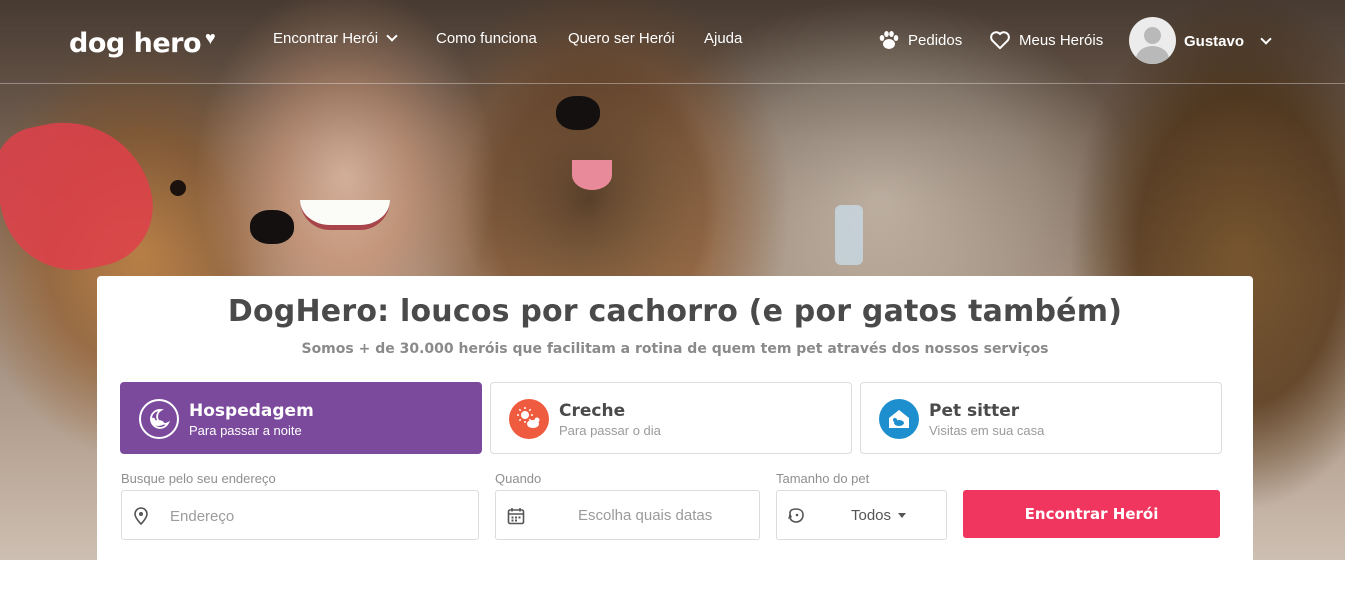  What do you see at coordinates (974, 411) in the screenshot?
I see `service-title: Pet sitter` at bounding box center [974, 411].